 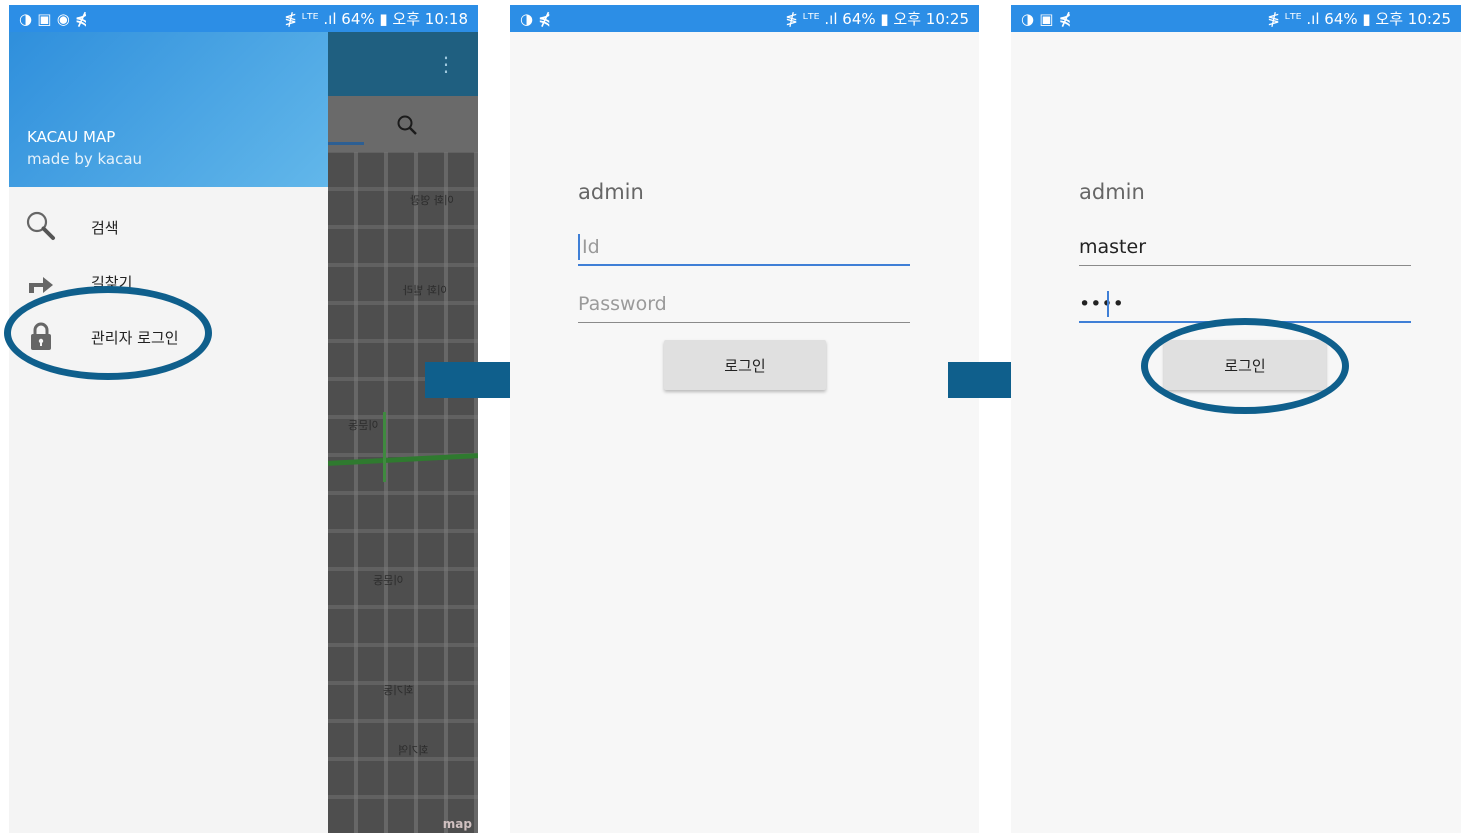 I want to click on status-icons: ◑ ⋠, so click(x=535, y=18).